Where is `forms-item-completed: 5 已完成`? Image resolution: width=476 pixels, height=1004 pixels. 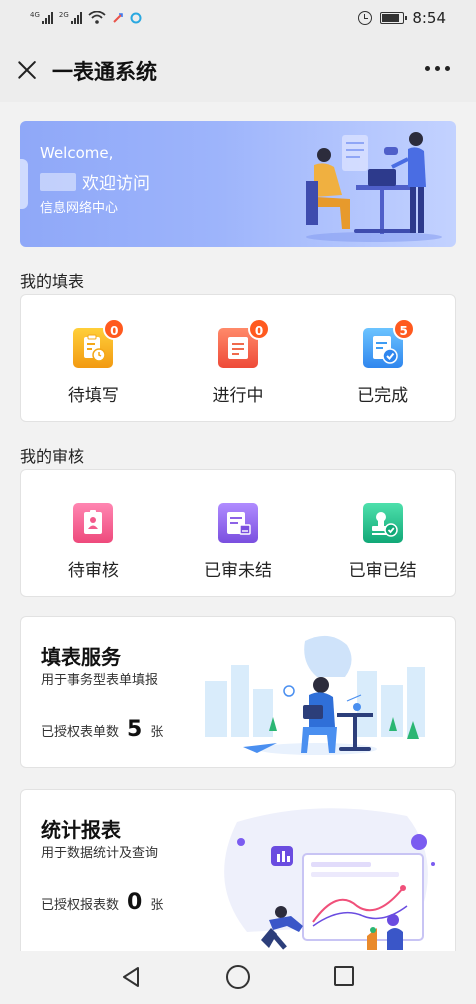
forms-item-completed: 5 已完成 is located at coordinates (382, 358).